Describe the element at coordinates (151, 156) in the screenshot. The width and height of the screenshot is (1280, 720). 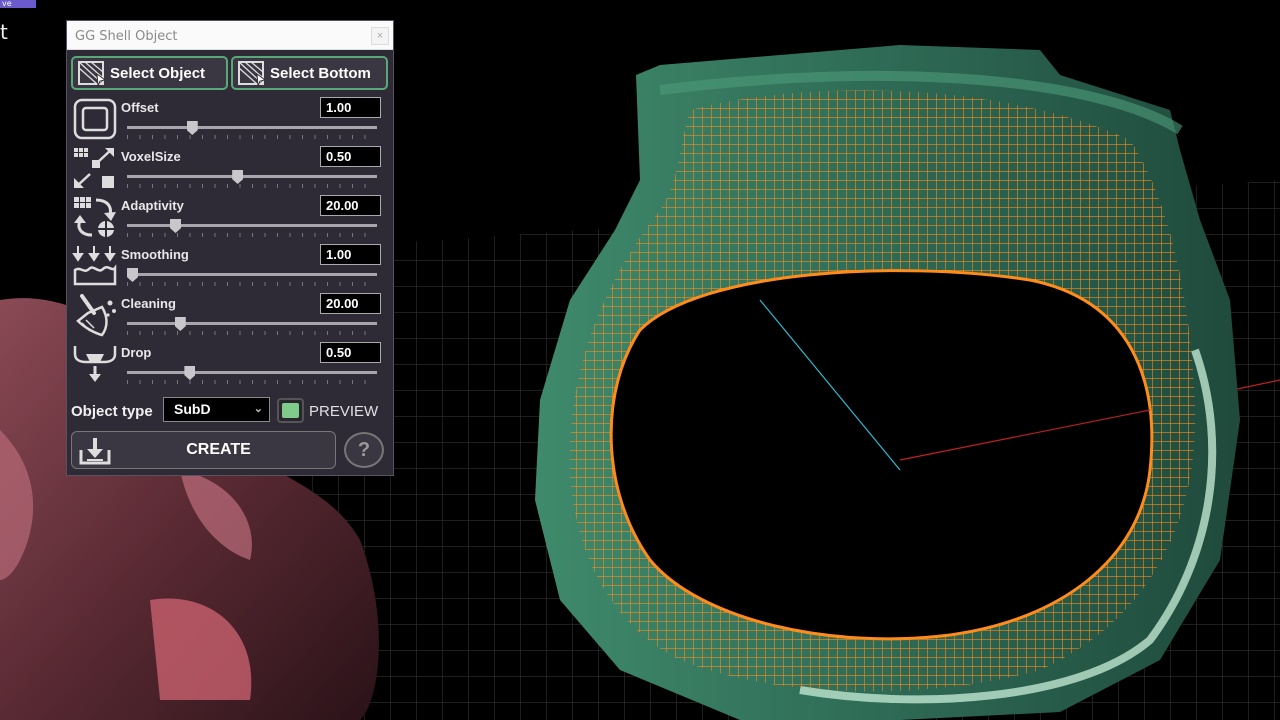
I see `voxelsize-label: VoxelSize` at that location.